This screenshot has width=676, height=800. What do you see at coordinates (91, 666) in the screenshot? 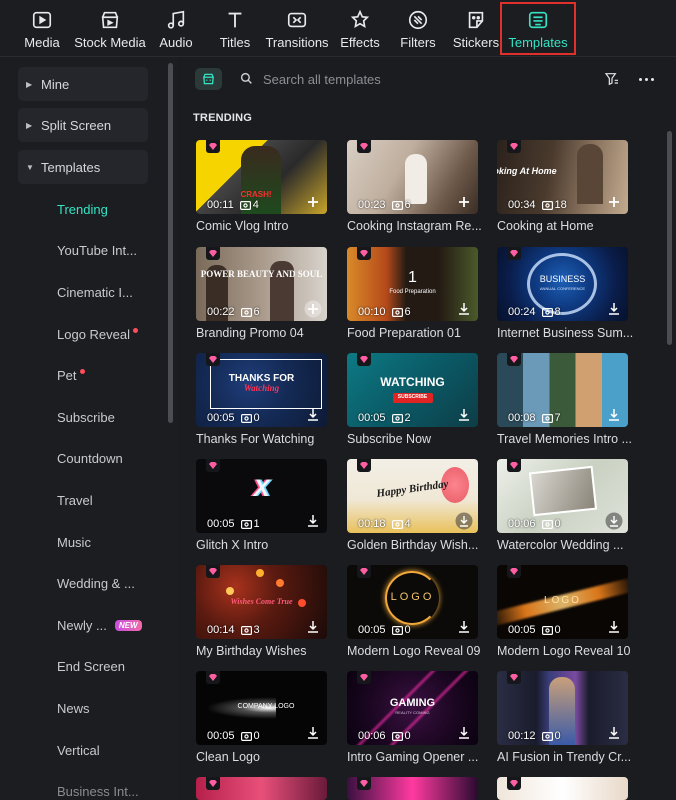
I see `sidebar-item-end-screen: End Screen` at bounding box center [91, 666].